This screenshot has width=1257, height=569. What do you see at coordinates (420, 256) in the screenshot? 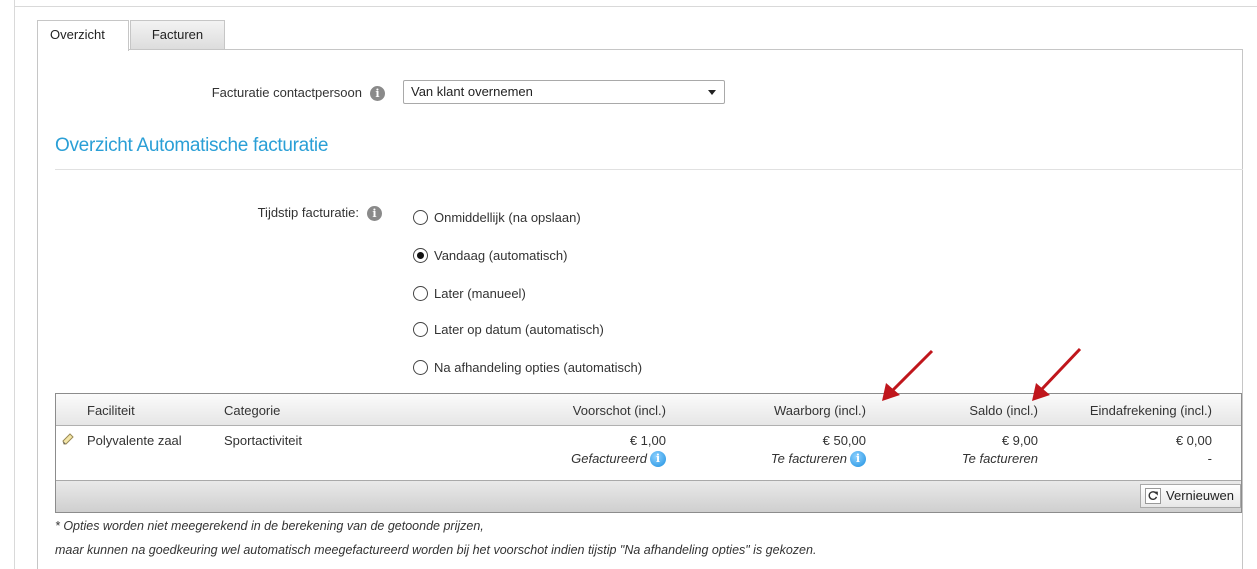
I see `radio-button-checked` at bounding box center [420, 256].